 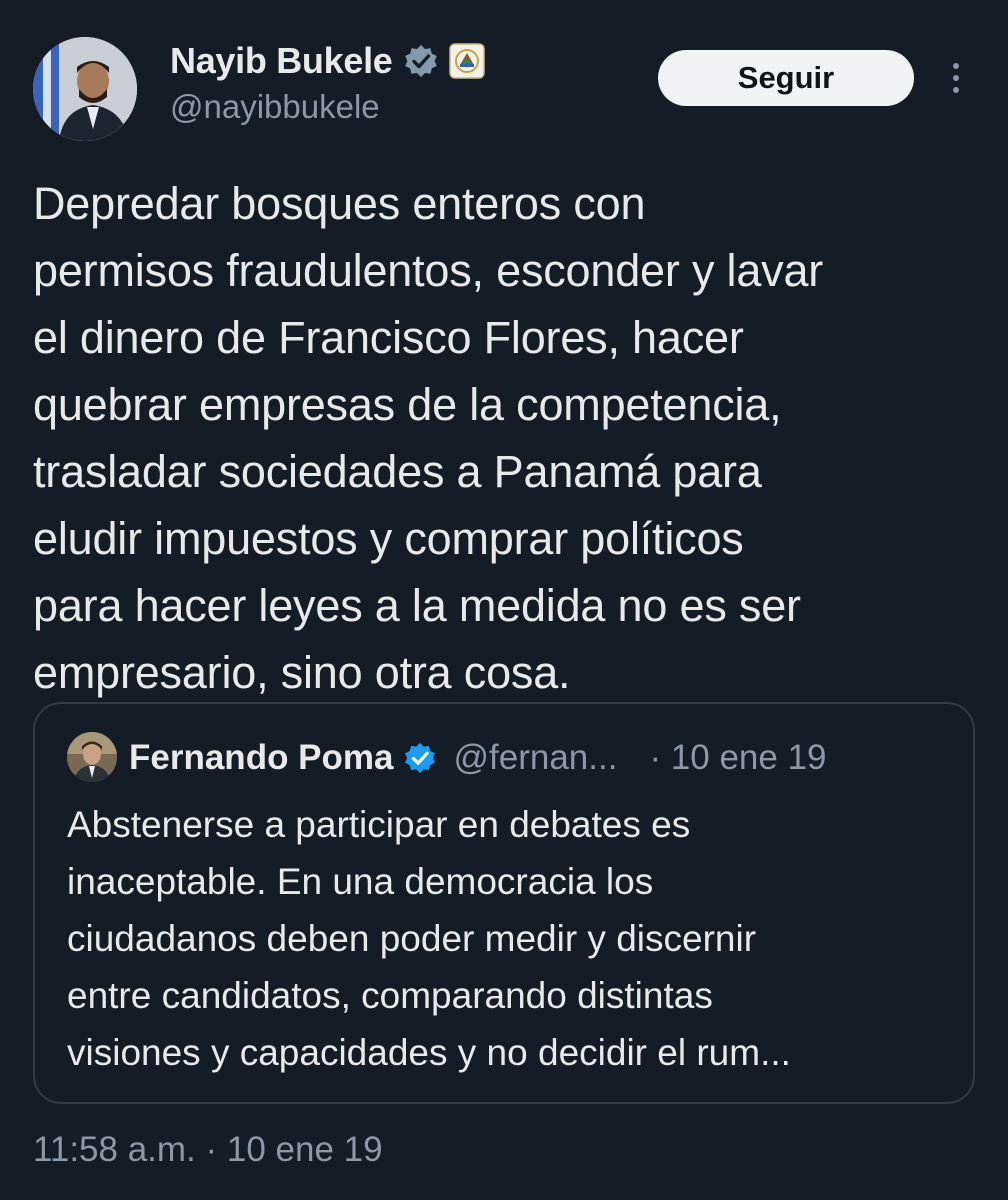 I want to click on author-avatar-image, so click(x=85, y=89).